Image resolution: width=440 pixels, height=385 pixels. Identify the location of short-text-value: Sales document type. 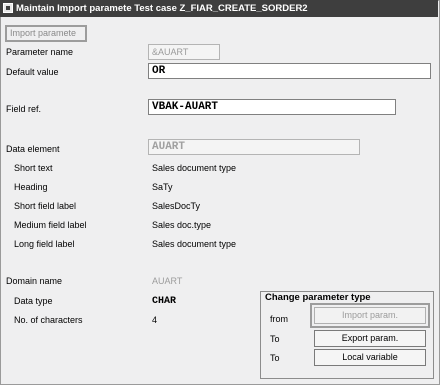
(194, 168).